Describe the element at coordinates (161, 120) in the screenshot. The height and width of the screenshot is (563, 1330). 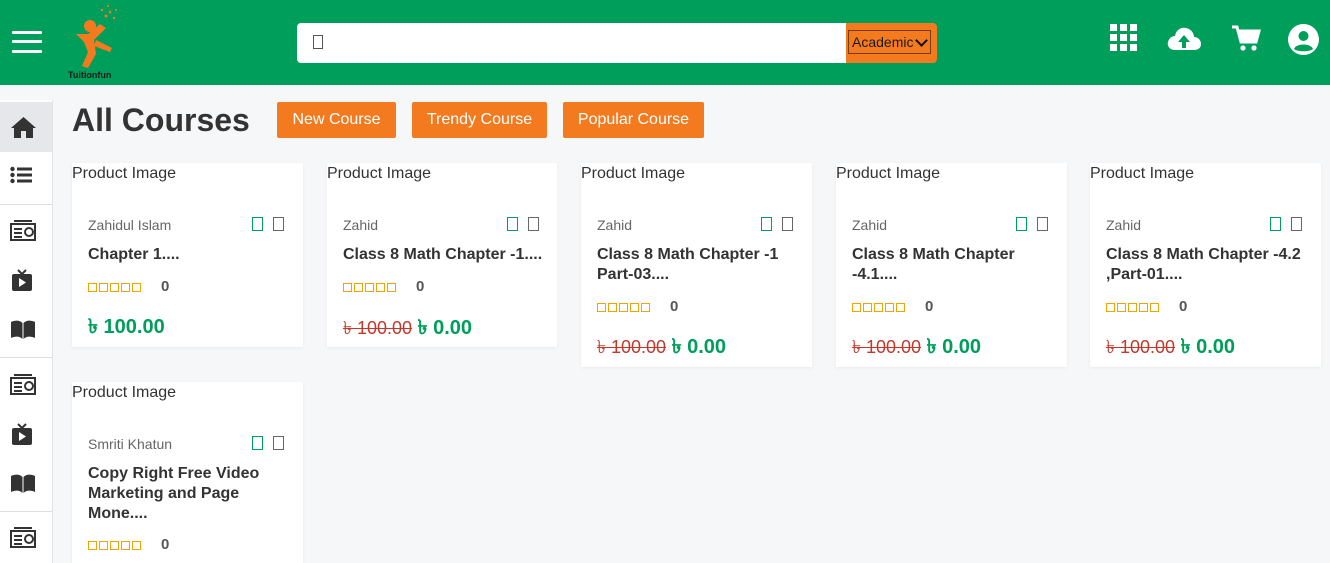
I see `page-title: All Courses` at that location.